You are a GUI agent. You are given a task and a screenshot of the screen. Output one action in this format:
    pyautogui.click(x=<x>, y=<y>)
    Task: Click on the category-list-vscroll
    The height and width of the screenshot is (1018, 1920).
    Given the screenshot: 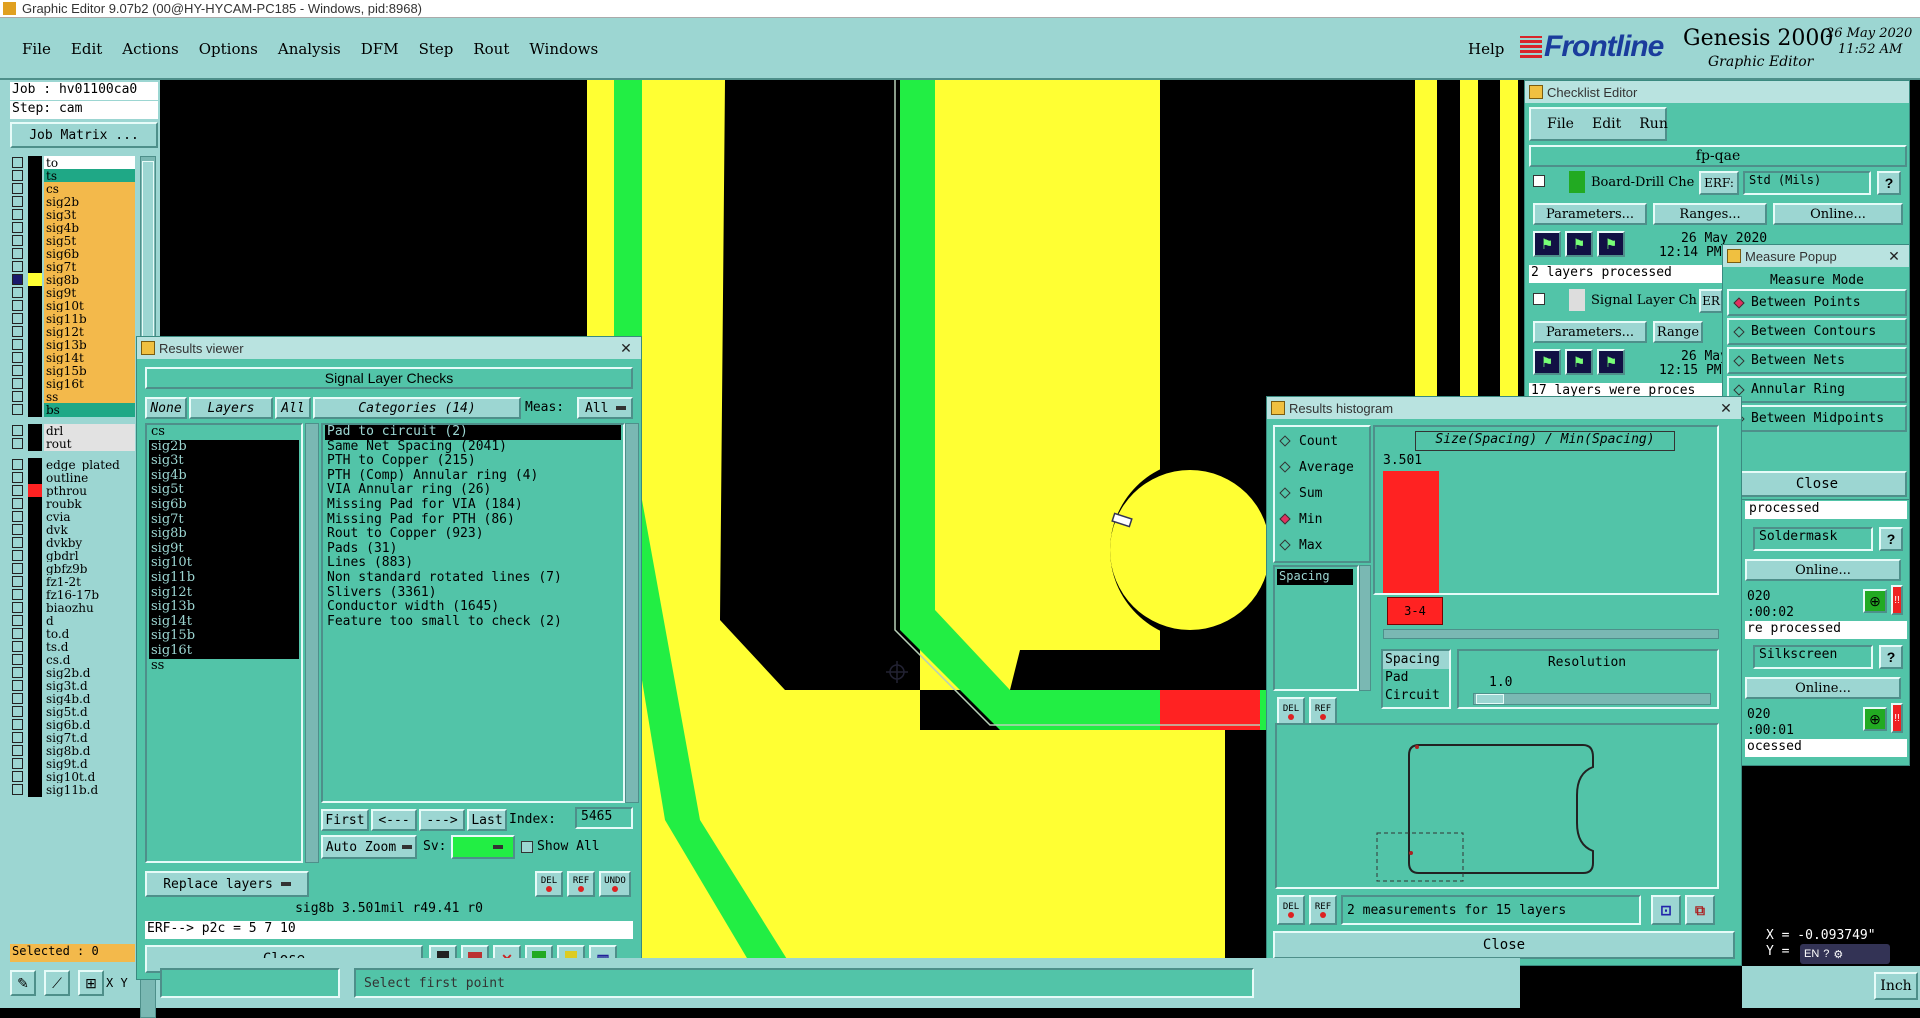 What is the action you would take?
    pyautogui.click(x=632, y=613)
    